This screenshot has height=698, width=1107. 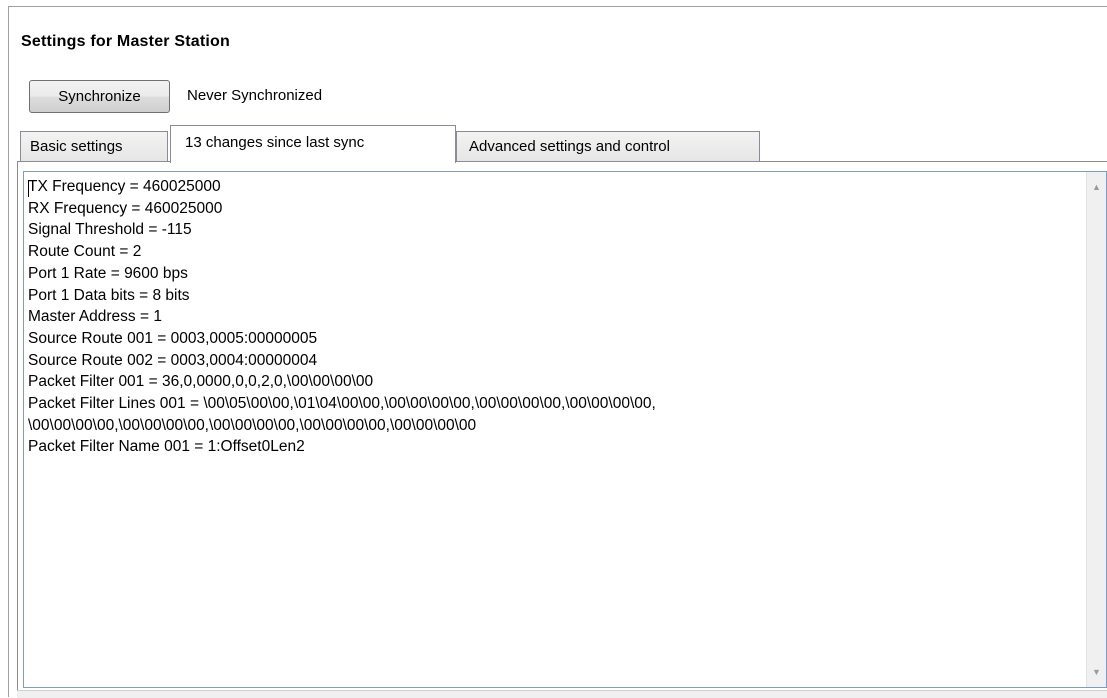 I want to click on text-line: Packet Filter Name 001 = 1:Offset0Len2, so click(x=166, y=447).